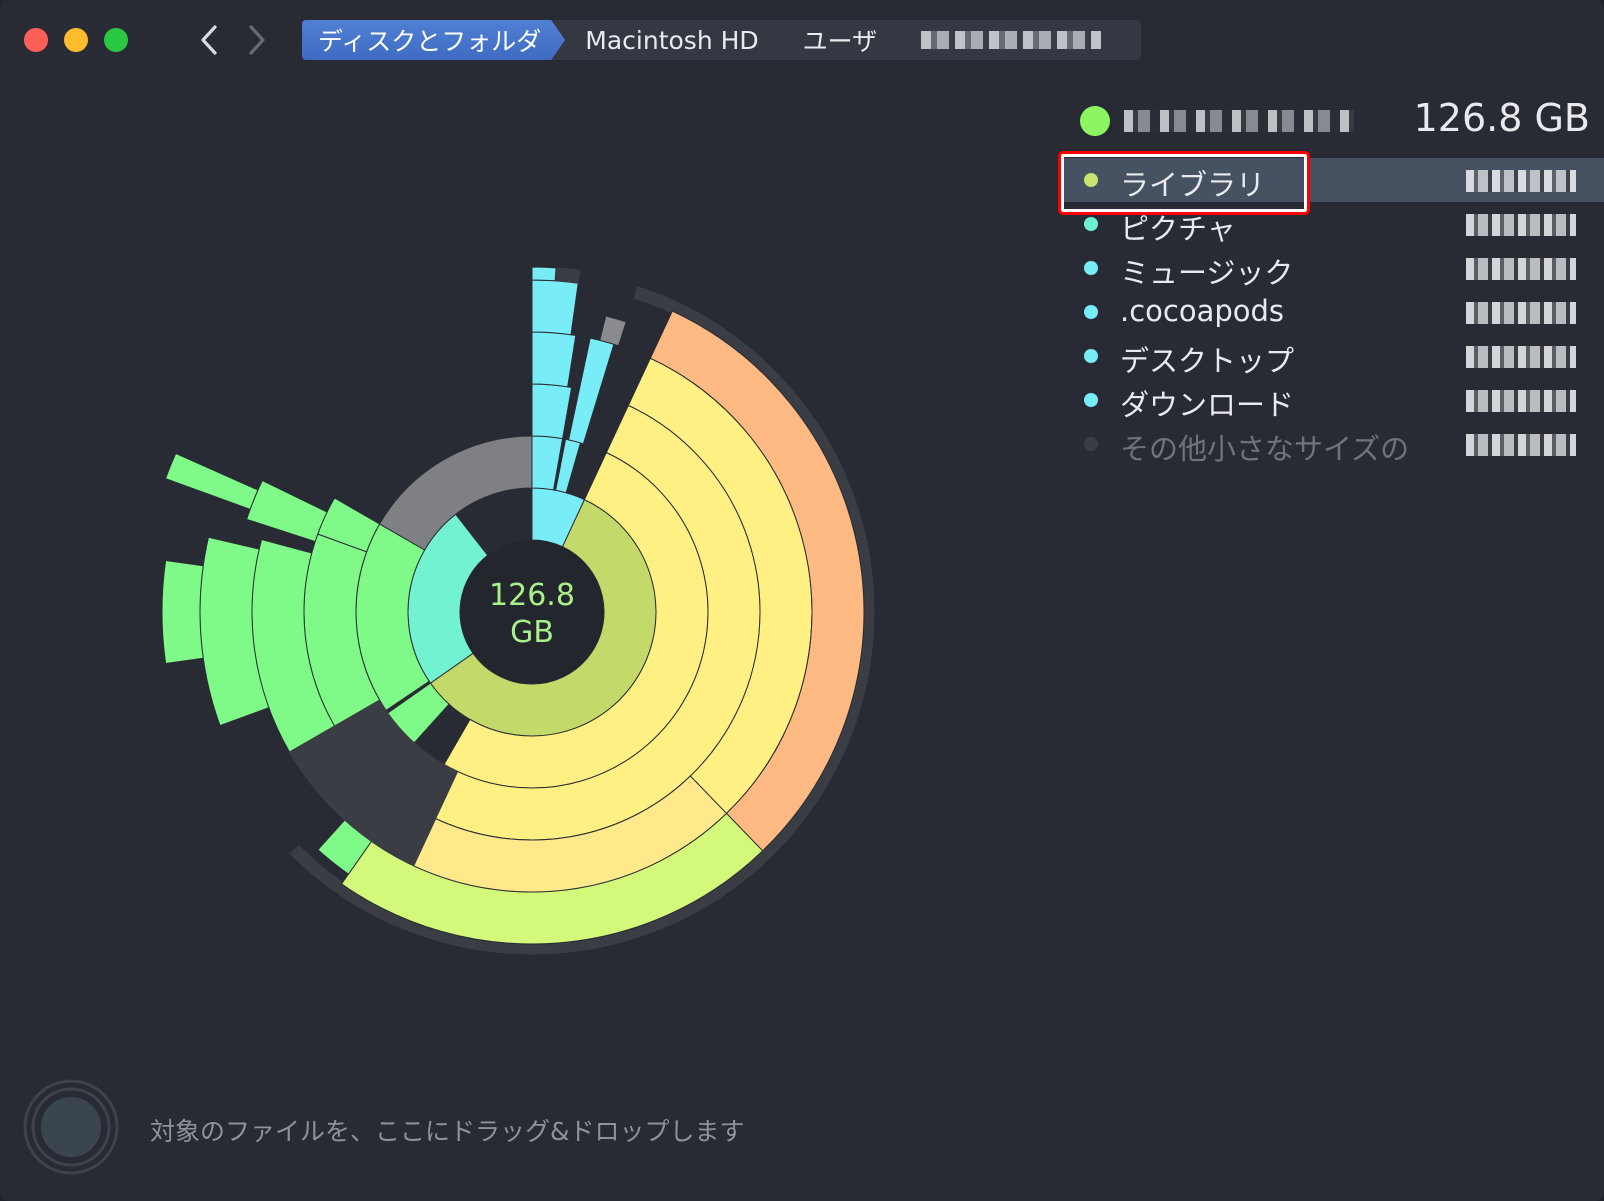  I want to click on minimize-window-button, so click(76, 40).